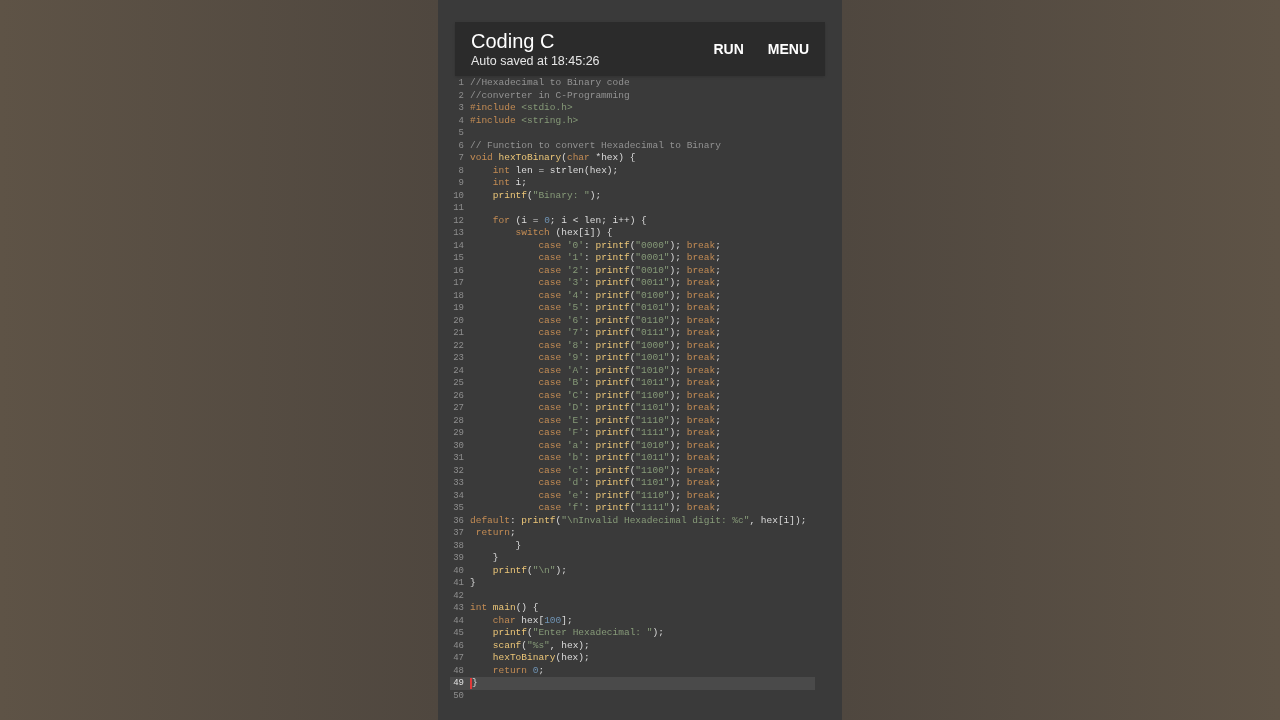 The image size is (1280, 720). What do you see at coordinates (458, 558) in the screenshot?
I see `line-number: 39` at bounding box center [458, 558].